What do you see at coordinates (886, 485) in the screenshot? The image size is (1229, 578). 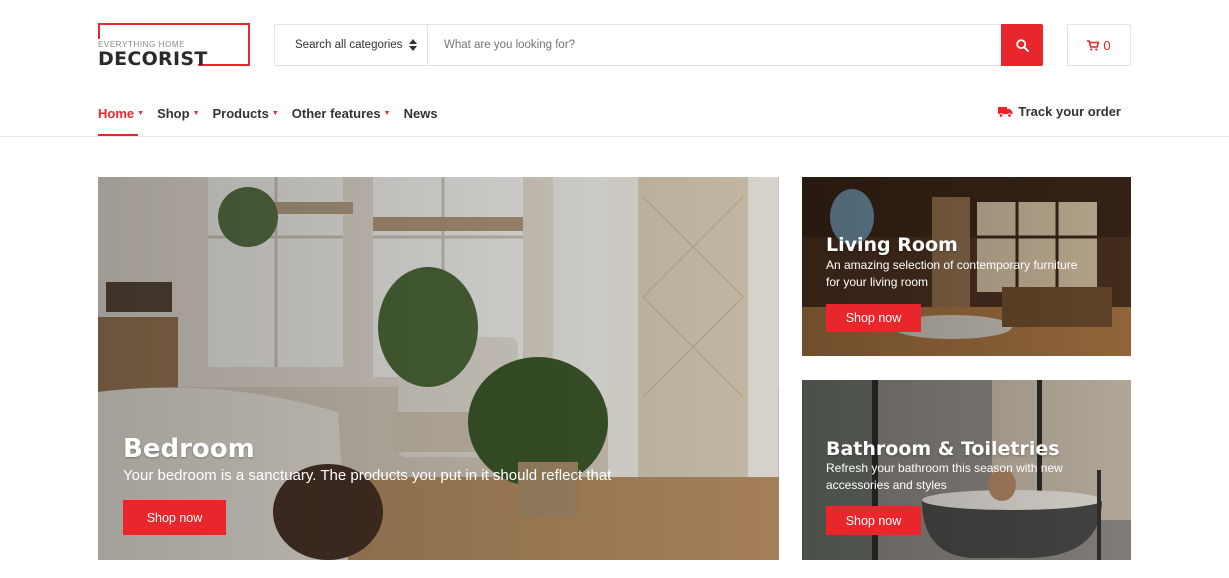 I see `banner-subtitle-line2: accessories and styles` at bounding box center [886, 485].